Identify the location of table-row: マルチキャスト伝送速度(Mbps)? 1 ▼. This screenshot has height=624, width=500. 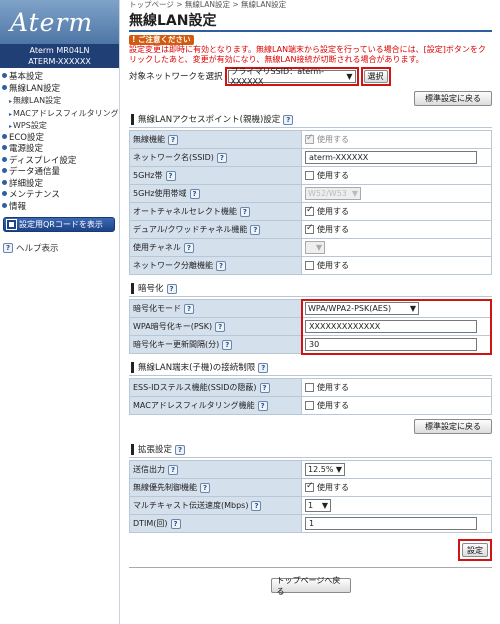
(310, 505).